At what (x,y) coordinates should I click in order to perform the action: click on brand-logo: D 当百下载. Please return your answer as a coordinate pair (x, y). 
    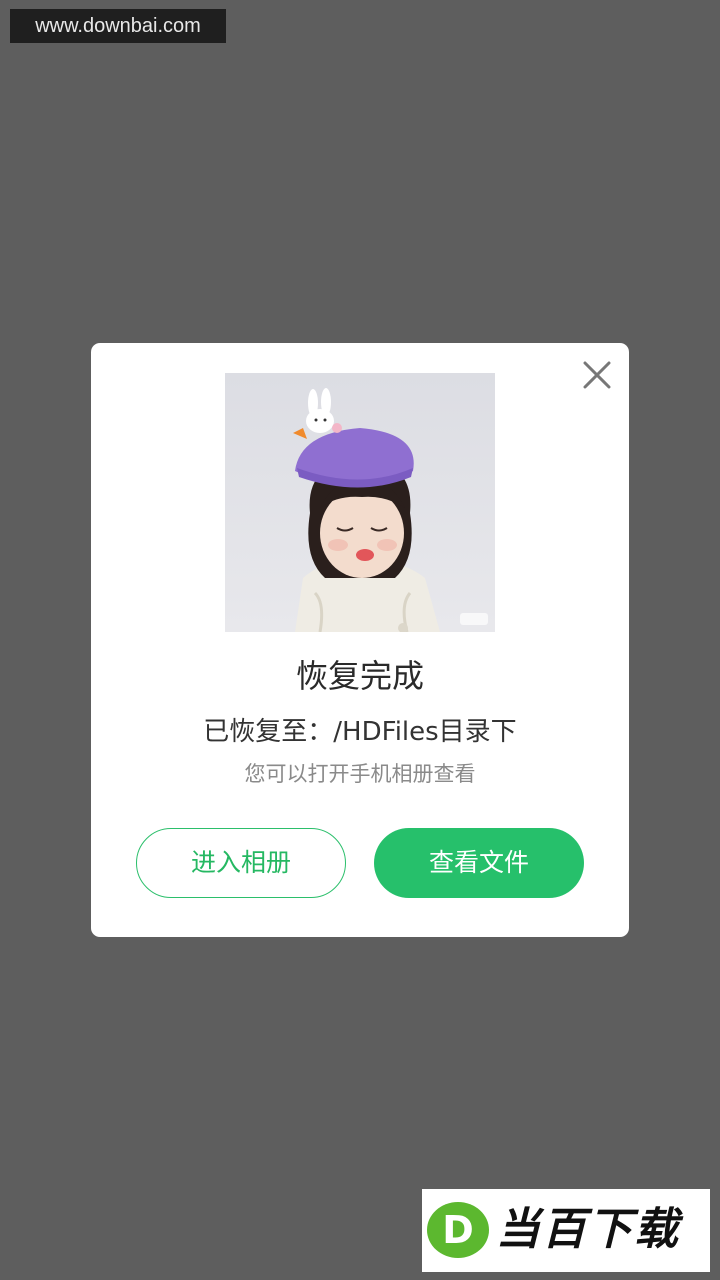
    Looking at the image, I should click on (566, 1230).